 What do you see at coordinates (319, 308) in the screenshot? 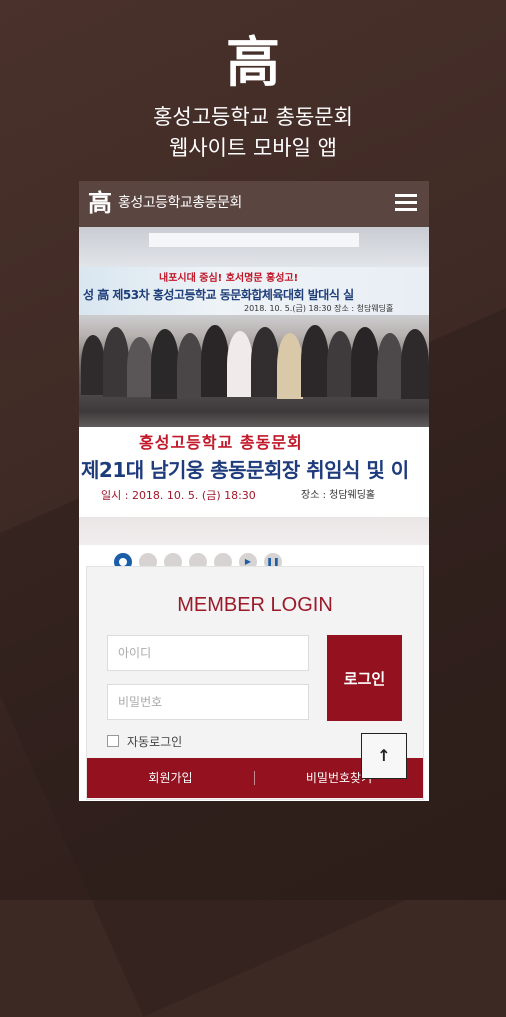
I see `top-banner-sub: 2018. 10. 5.(금) 18:30 장소 : 청담웨딩홀` at bounding box center [319, 308].